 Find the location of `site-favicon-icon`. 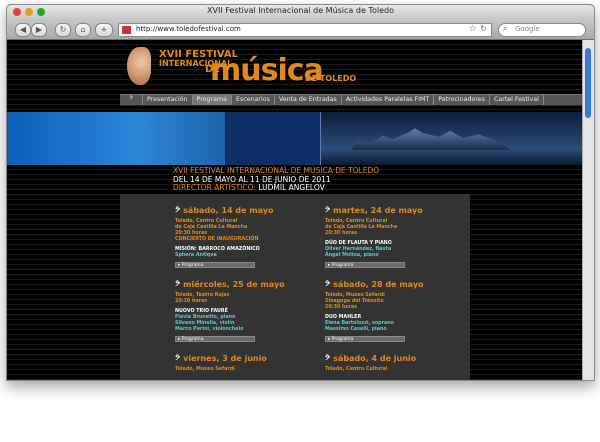

site-favicon-icon is located at coordinates (126, 30).